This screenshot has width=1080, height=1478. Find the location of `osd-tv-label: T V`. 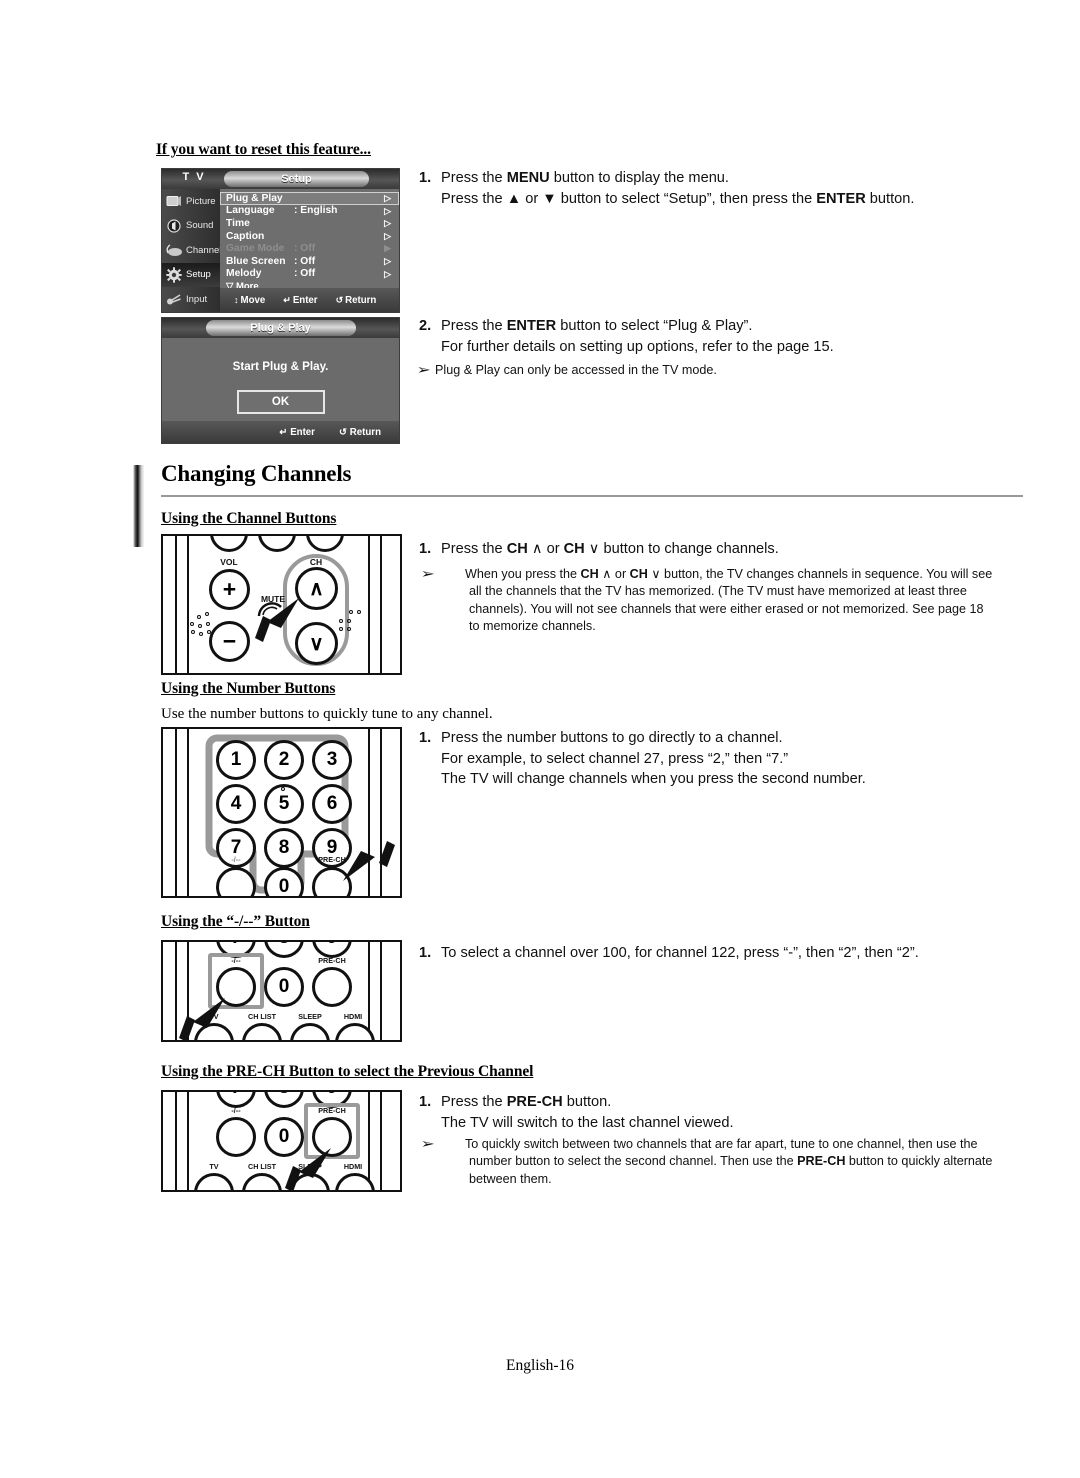

osd-tv-label: T V is located at coordinates (194, 177).